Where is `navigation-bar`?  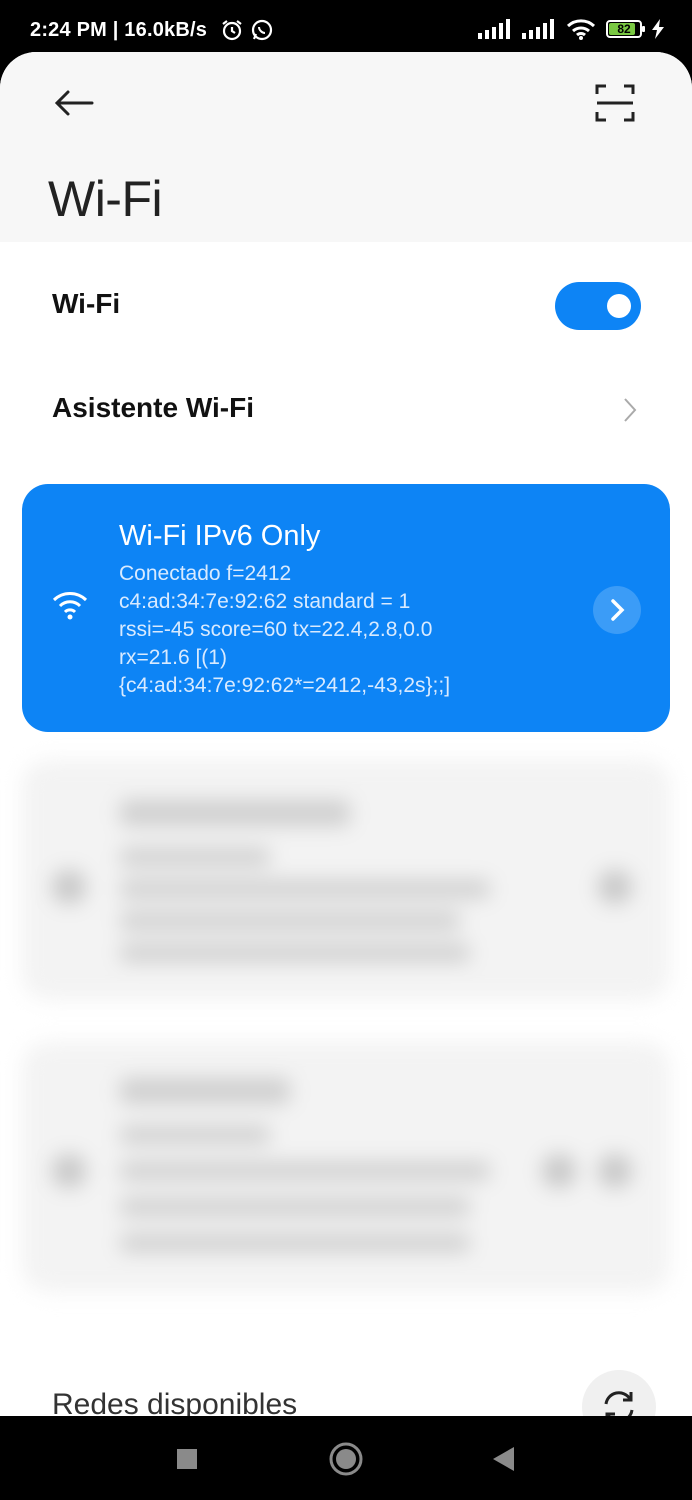
navigation-bar is located at coordinates (346, 1458).